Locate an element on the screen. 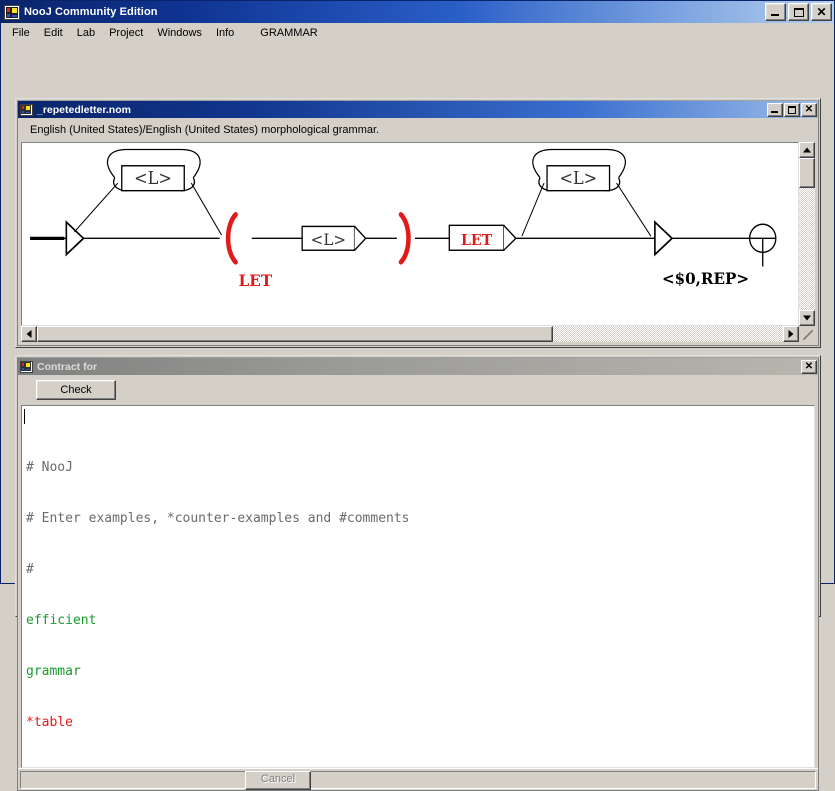 This screenshot has width=835, height=791. grammar-minimize-button is located at coordinates (775, 109).